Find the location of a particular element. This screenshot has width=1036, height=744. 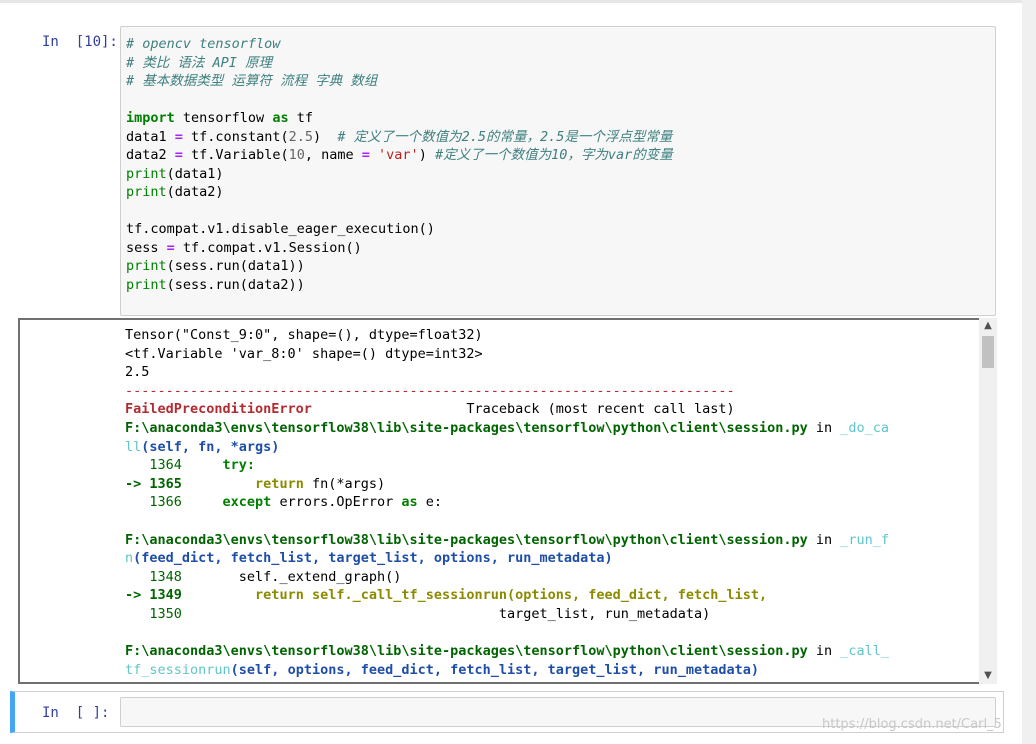

traceback-line: 1366 except errors.OpError as e: is located at coordinates (284, 502).